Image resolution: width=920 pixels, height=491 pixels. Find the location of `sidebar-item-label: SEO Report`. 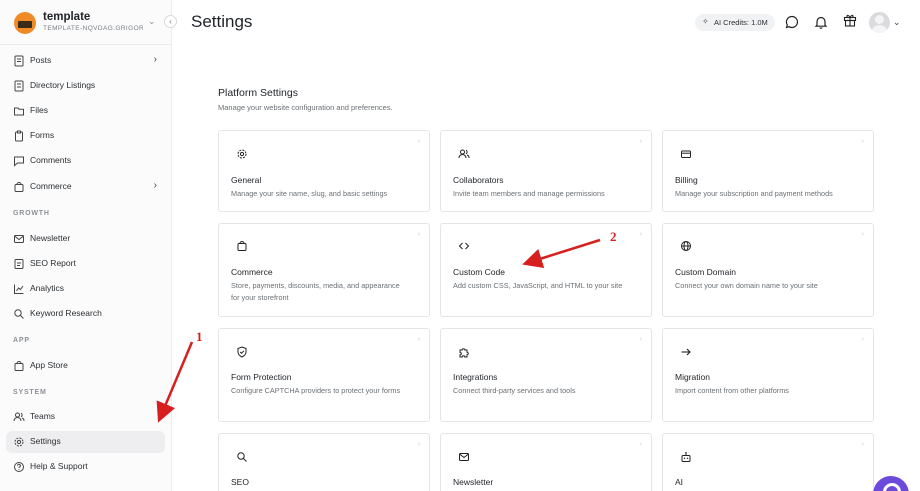

sidebar-item-label: SEO Report is located at coordinates (53, 263).